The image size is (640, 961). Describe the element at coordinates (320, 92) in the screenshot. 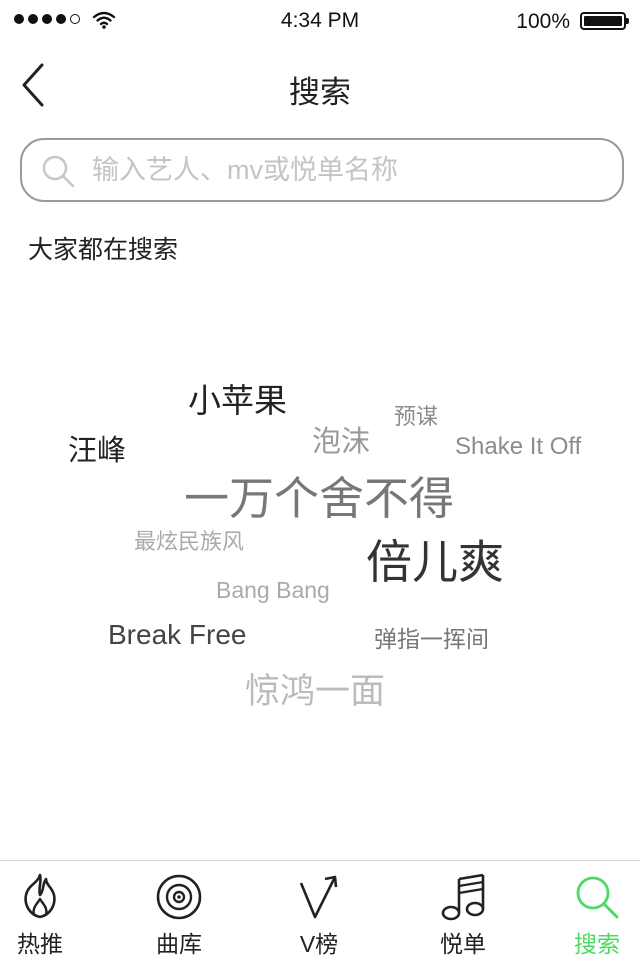

I see `page-title: 搜索` at that location.